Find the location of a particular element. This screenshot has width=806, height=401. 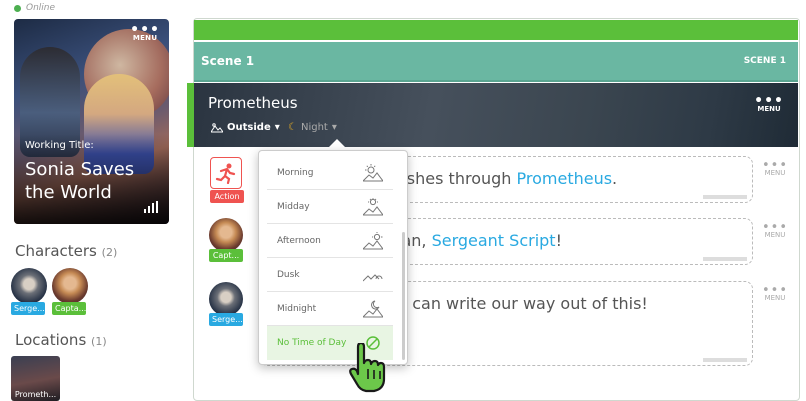

heading-accent is located at coordinates (190, 115).